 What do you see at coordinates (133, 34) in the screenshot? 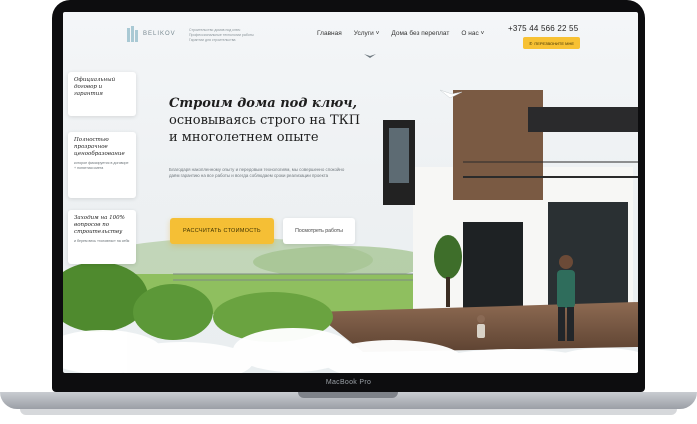
I see `logo-icon` at bounding box center [133, 34].